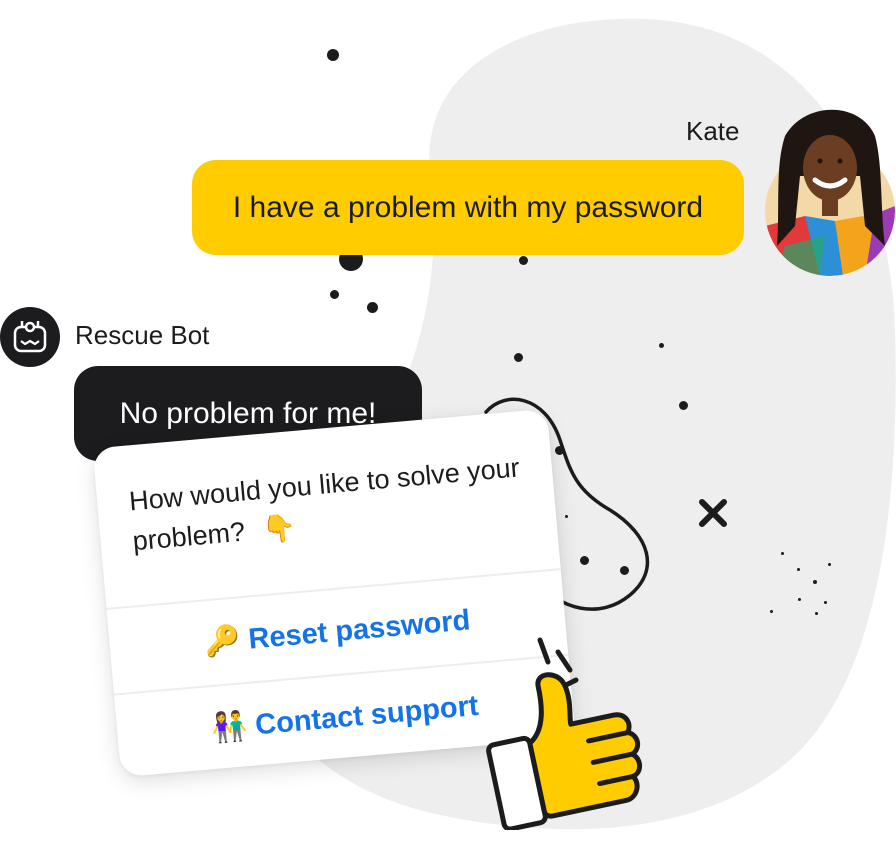 This screenshot has width=896, height=853. I want to click on two-people-icon: 👫, so click(229, 728).